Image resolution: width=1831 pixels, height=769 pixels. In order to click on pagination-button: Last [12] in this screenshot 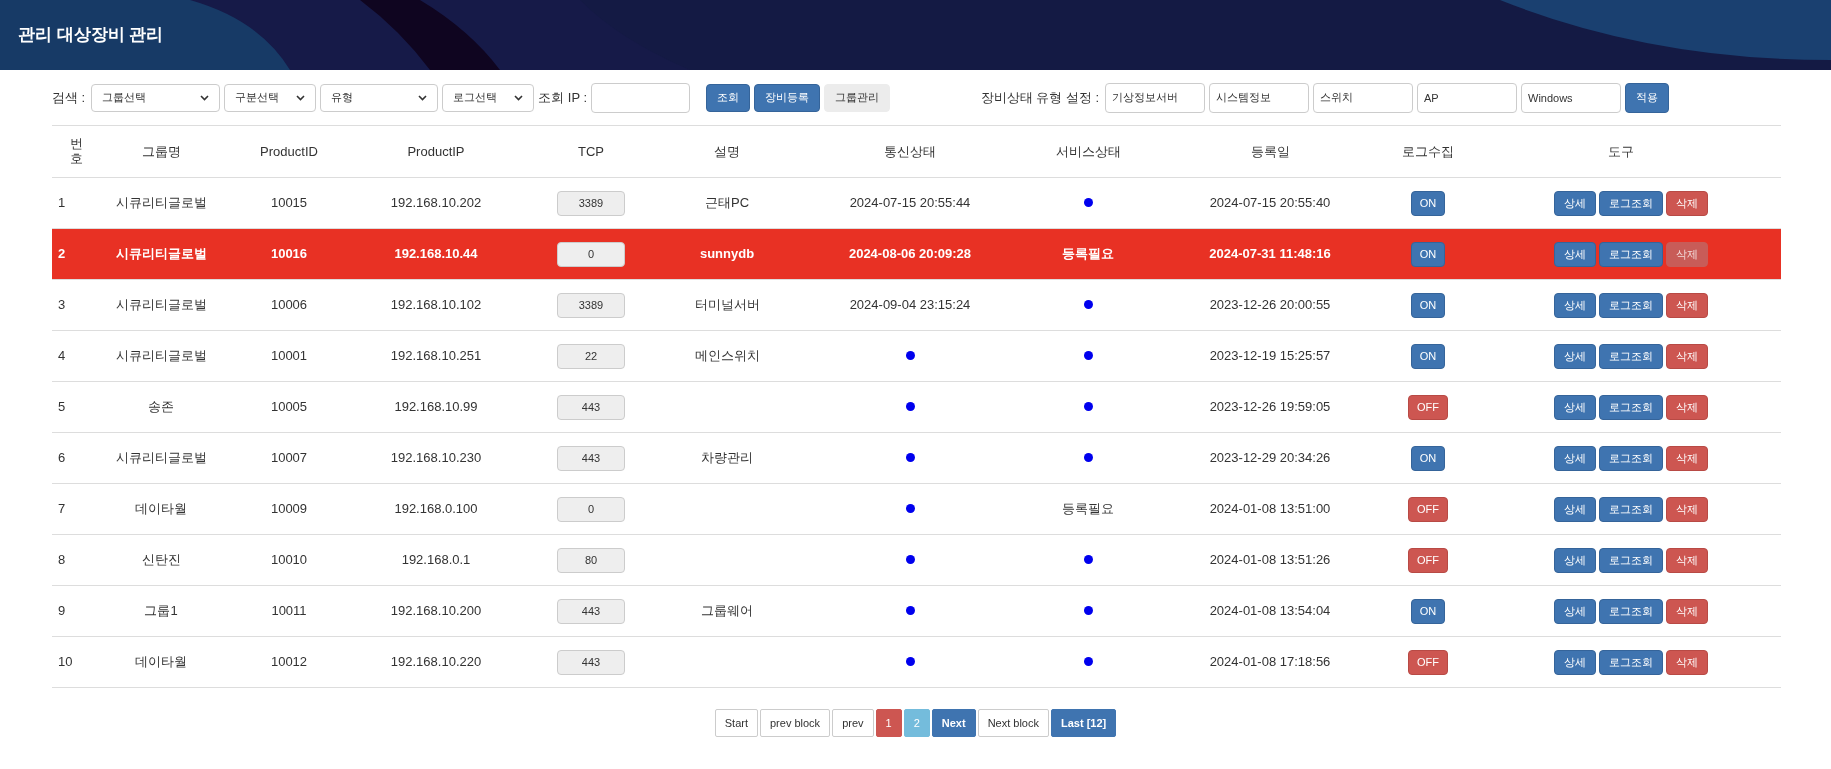, I will do `click(1084, 723)`.